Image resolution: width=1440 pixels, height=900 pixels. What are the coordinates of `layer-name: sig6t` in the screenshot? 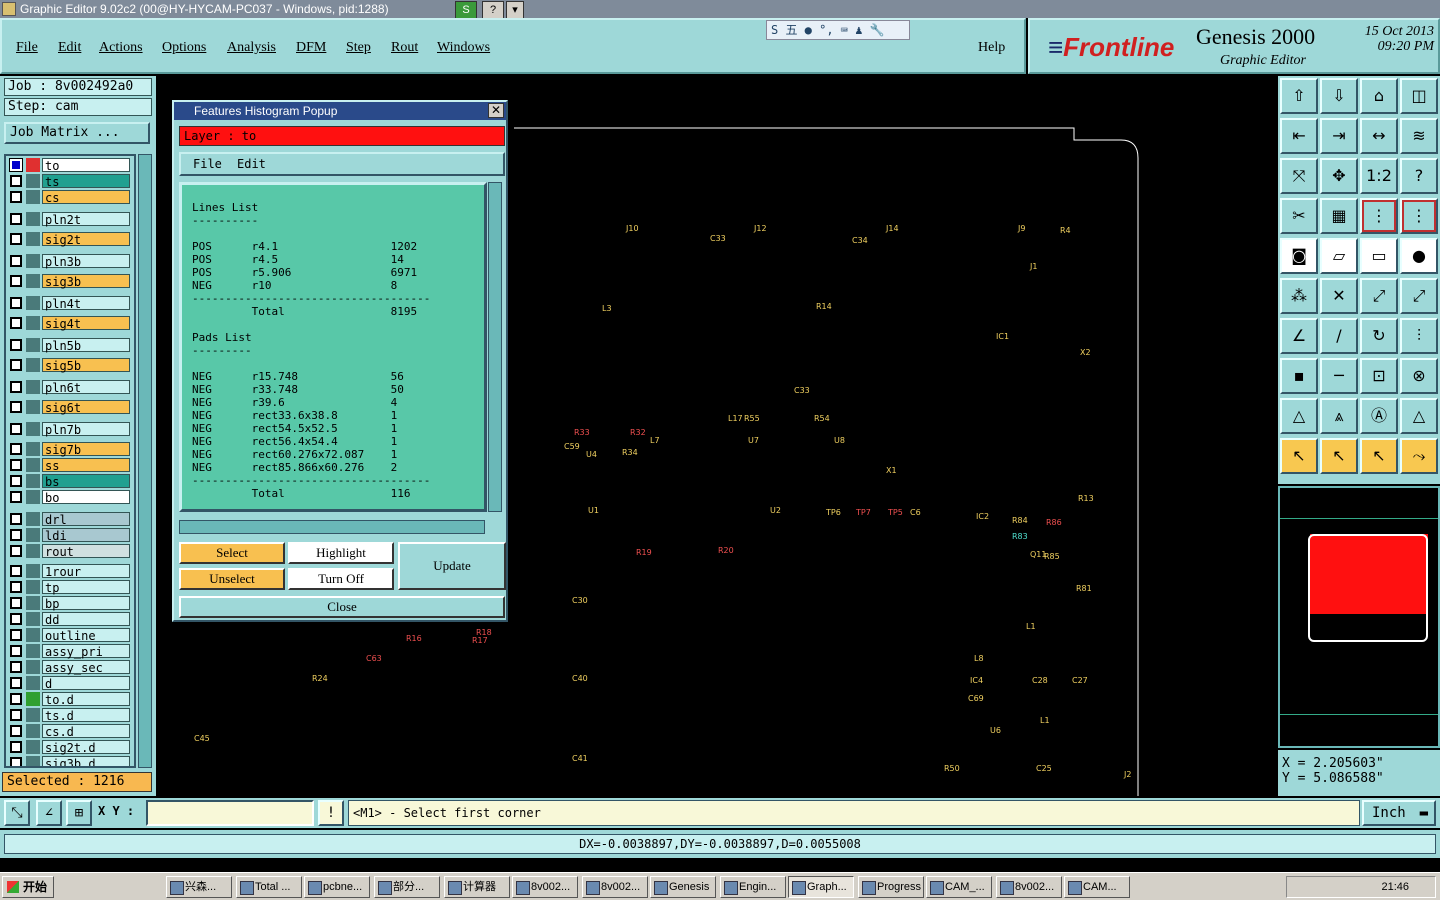 It's located at (86, 407).